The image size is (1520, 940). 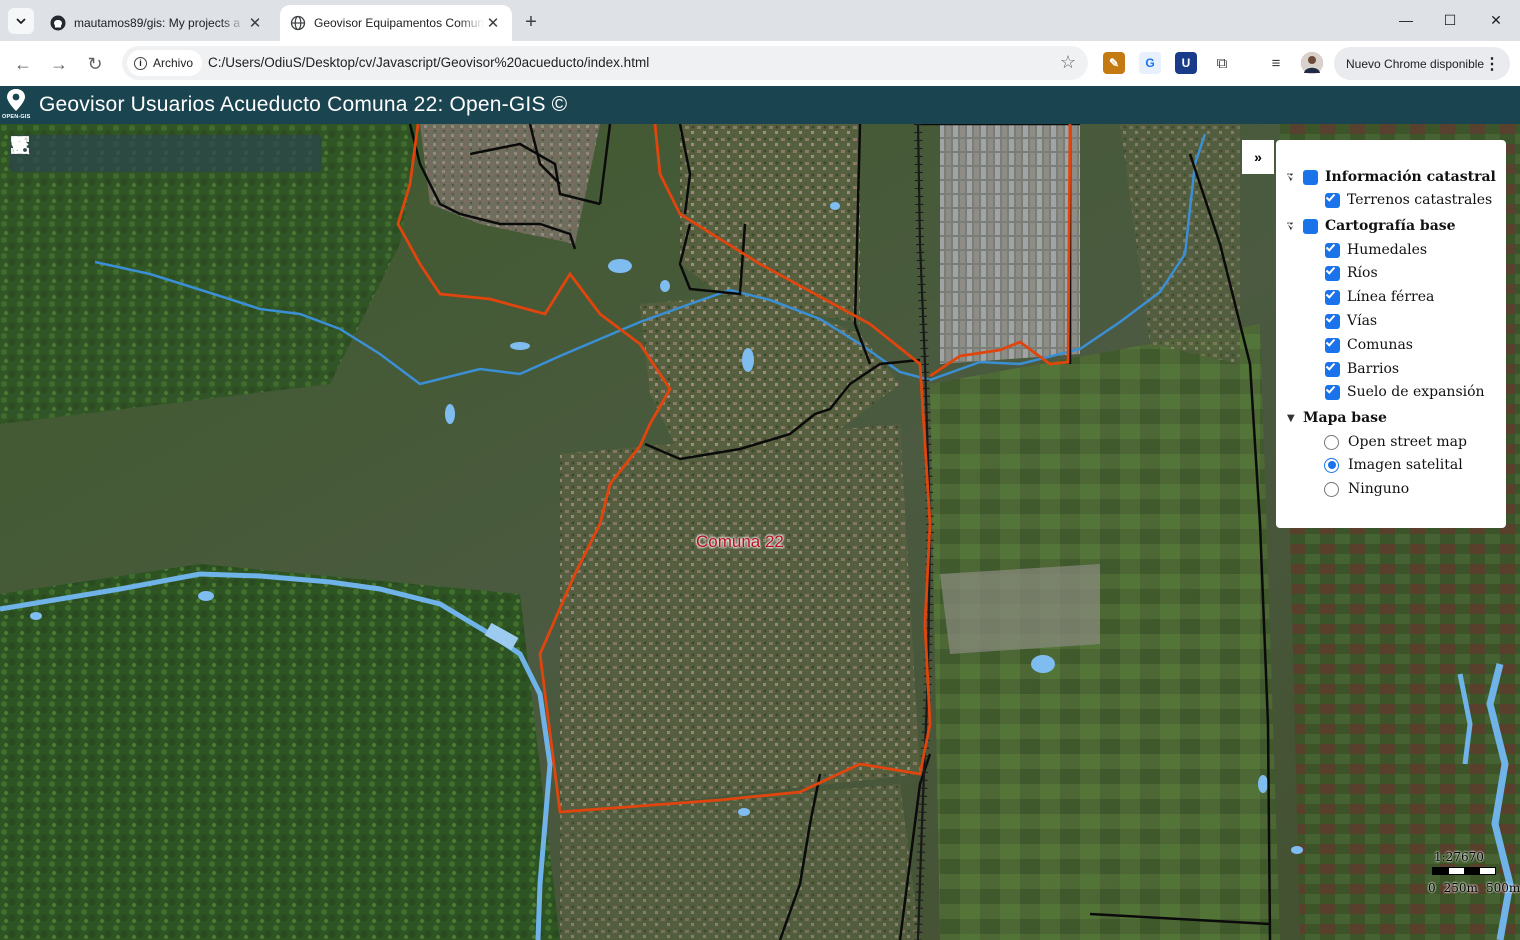 I want to click on basemap-imagen-satelital: Imagen satelital, so click(x=1393, y=465).